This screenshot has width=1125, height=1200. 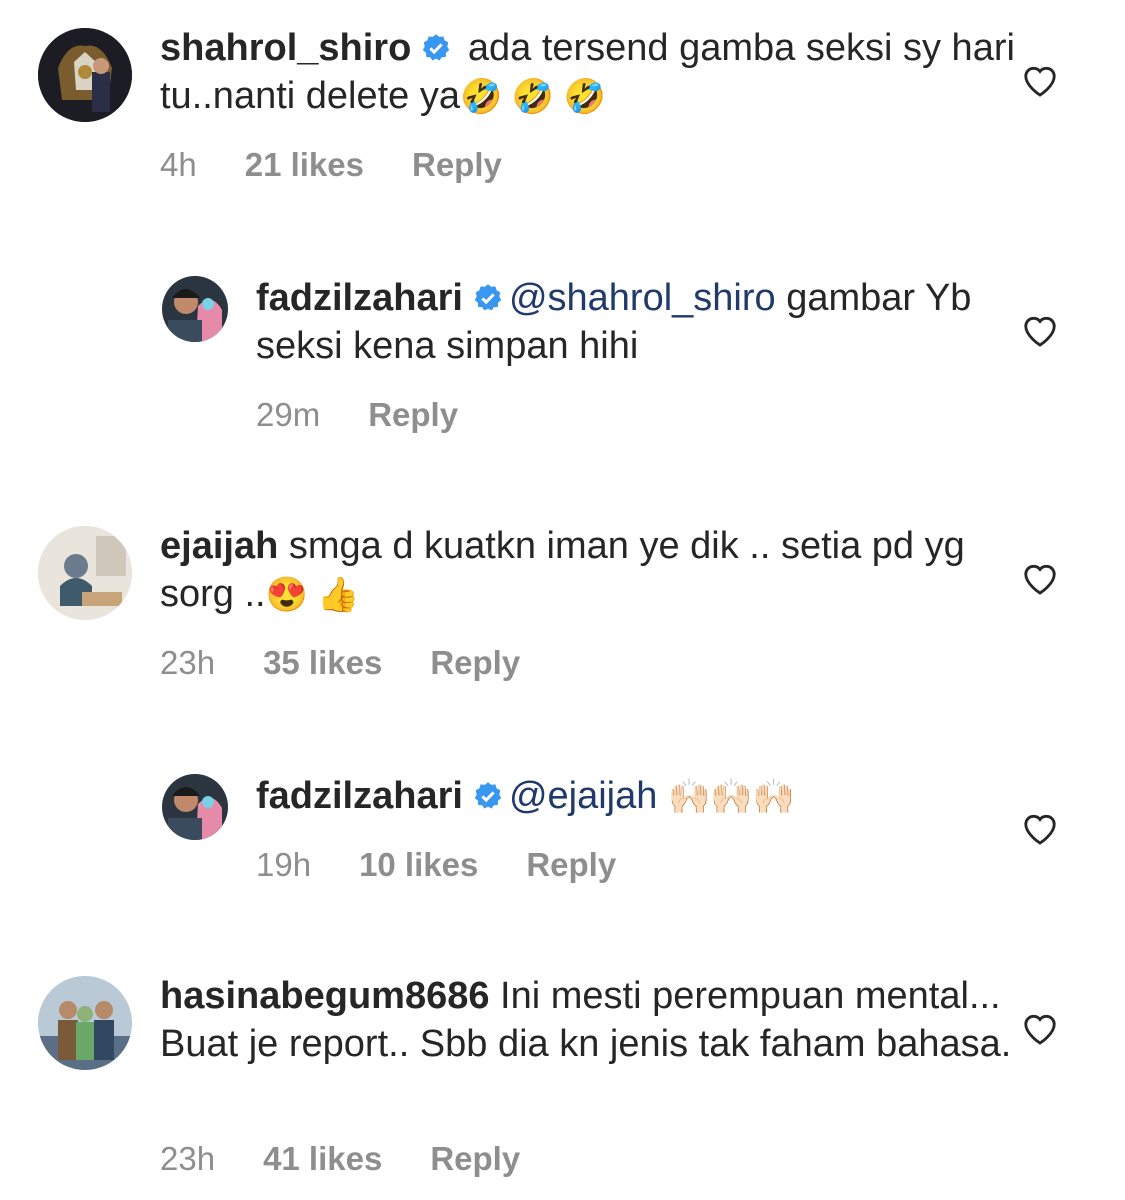 What do you see at coordinates (178, 164) in the screenshot?
I see `timestamp: 4h` at bounding box center [178, 164].